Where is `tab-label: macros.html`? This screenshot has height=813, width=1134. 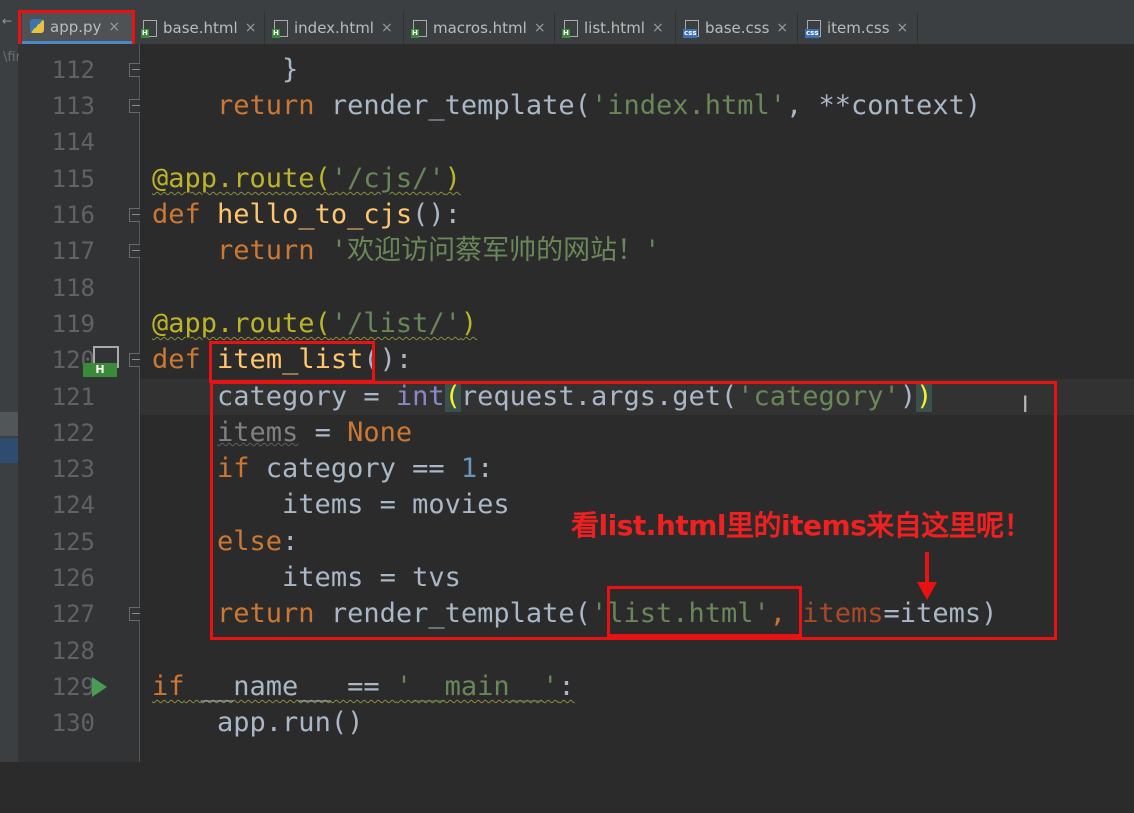
tab-label: macros.html is located at coordinates (480, 28).